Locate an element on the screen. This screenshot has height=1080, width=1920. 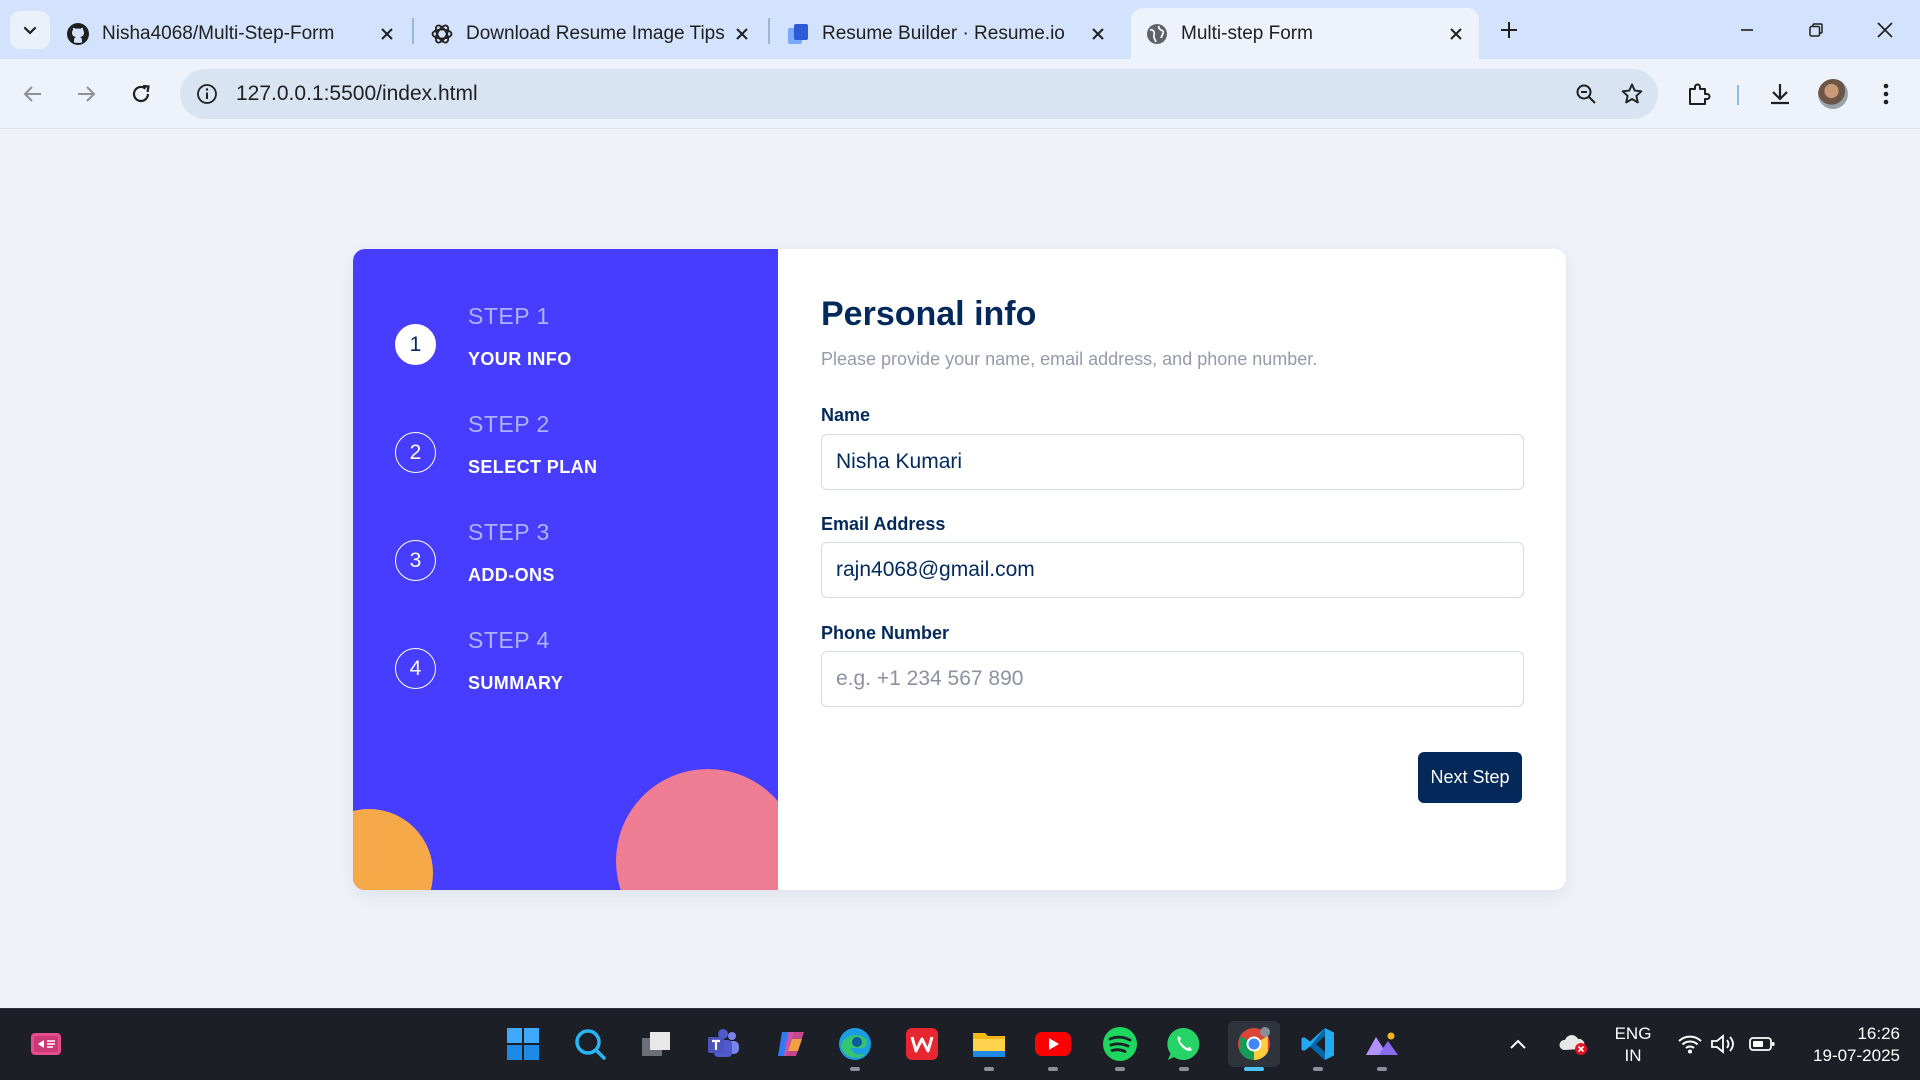
battery-icon is located at coordinates (1762, 1044).